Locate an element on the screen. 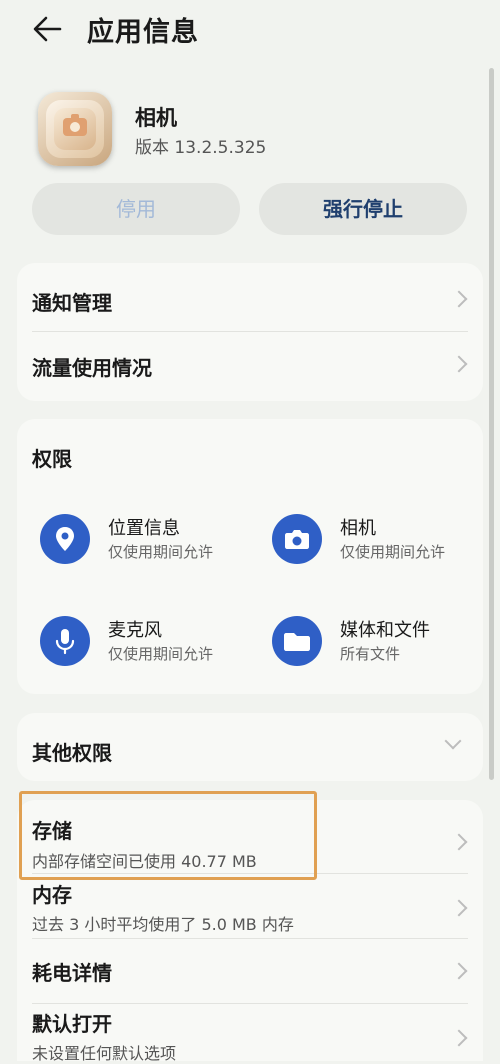 Image resolution: width=500 pixels, height=1064 pixels. force-stop-button: 强行停止 is located at coordinates (363, 209).